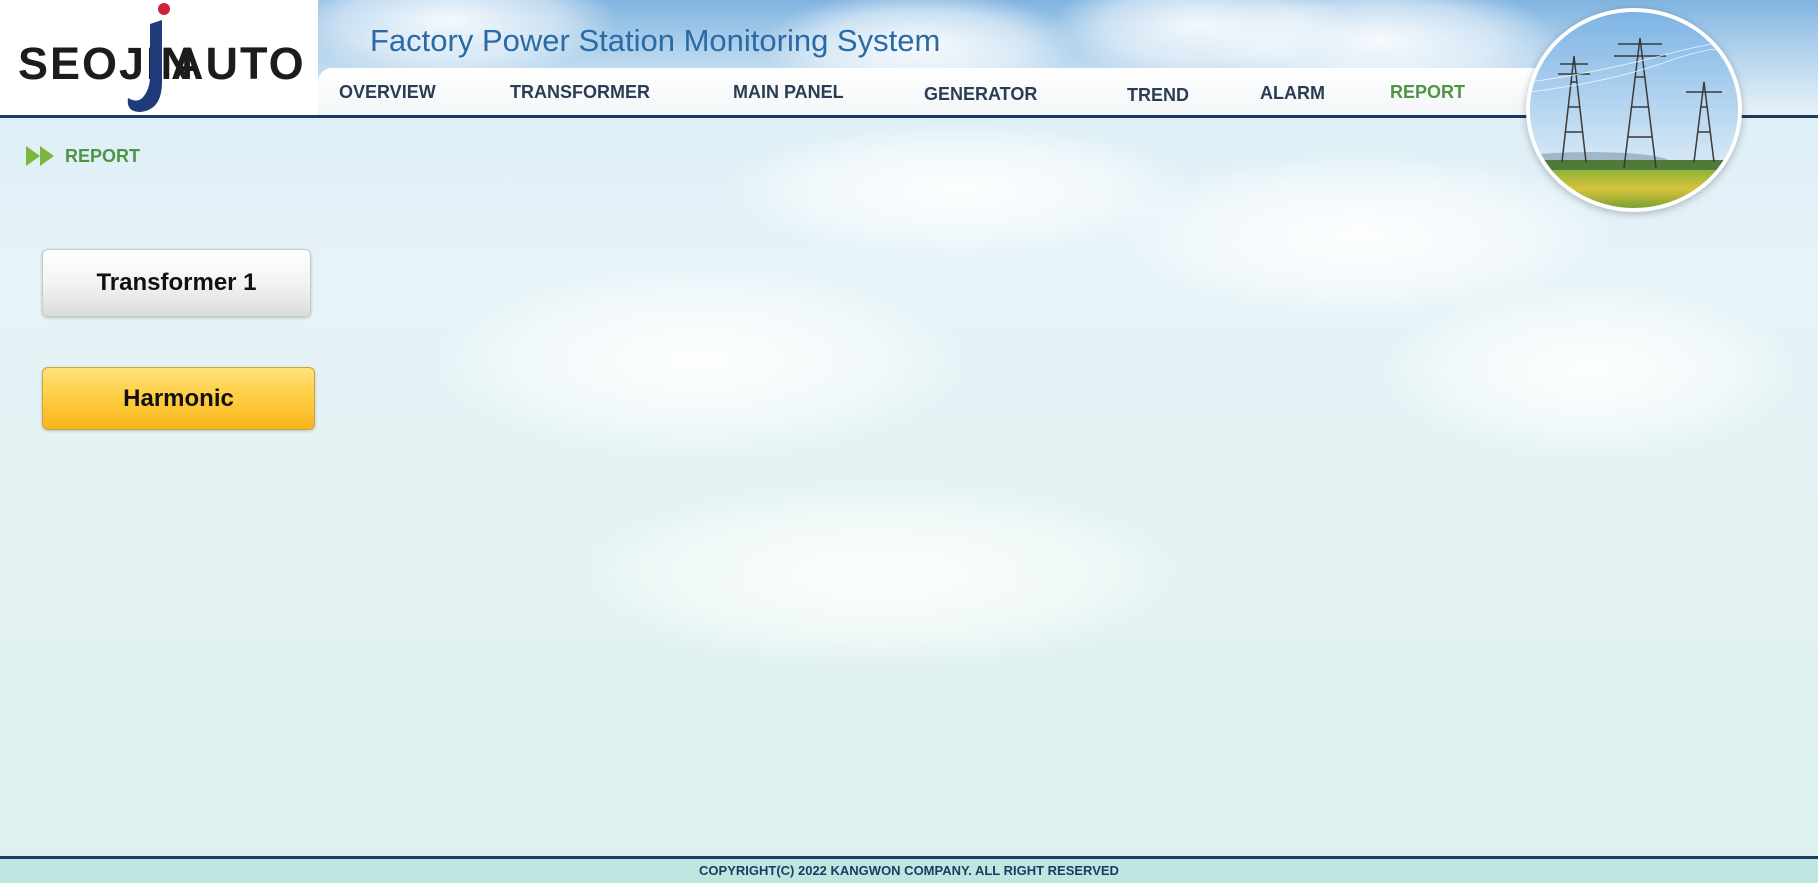  Describe the element at coordinates (178, 398) in the screenshot. I see `harmonic-button: Harmonic` at that location.